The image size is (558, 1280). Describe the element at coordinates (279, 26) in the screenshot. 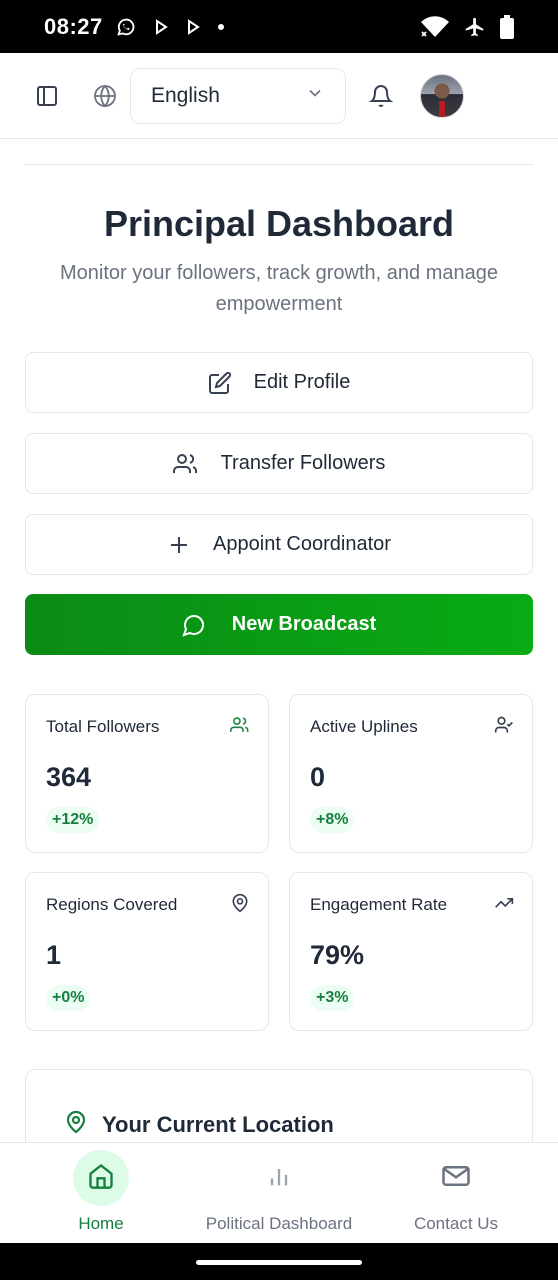

I see `status-bar: 08:27` at that location.